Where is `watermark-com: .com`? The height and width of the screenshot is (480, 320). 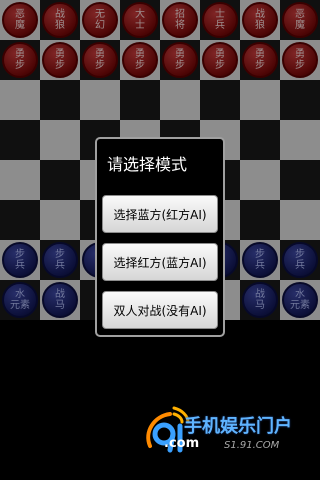
watermark-com: .com is located at coordinates (182, 443).